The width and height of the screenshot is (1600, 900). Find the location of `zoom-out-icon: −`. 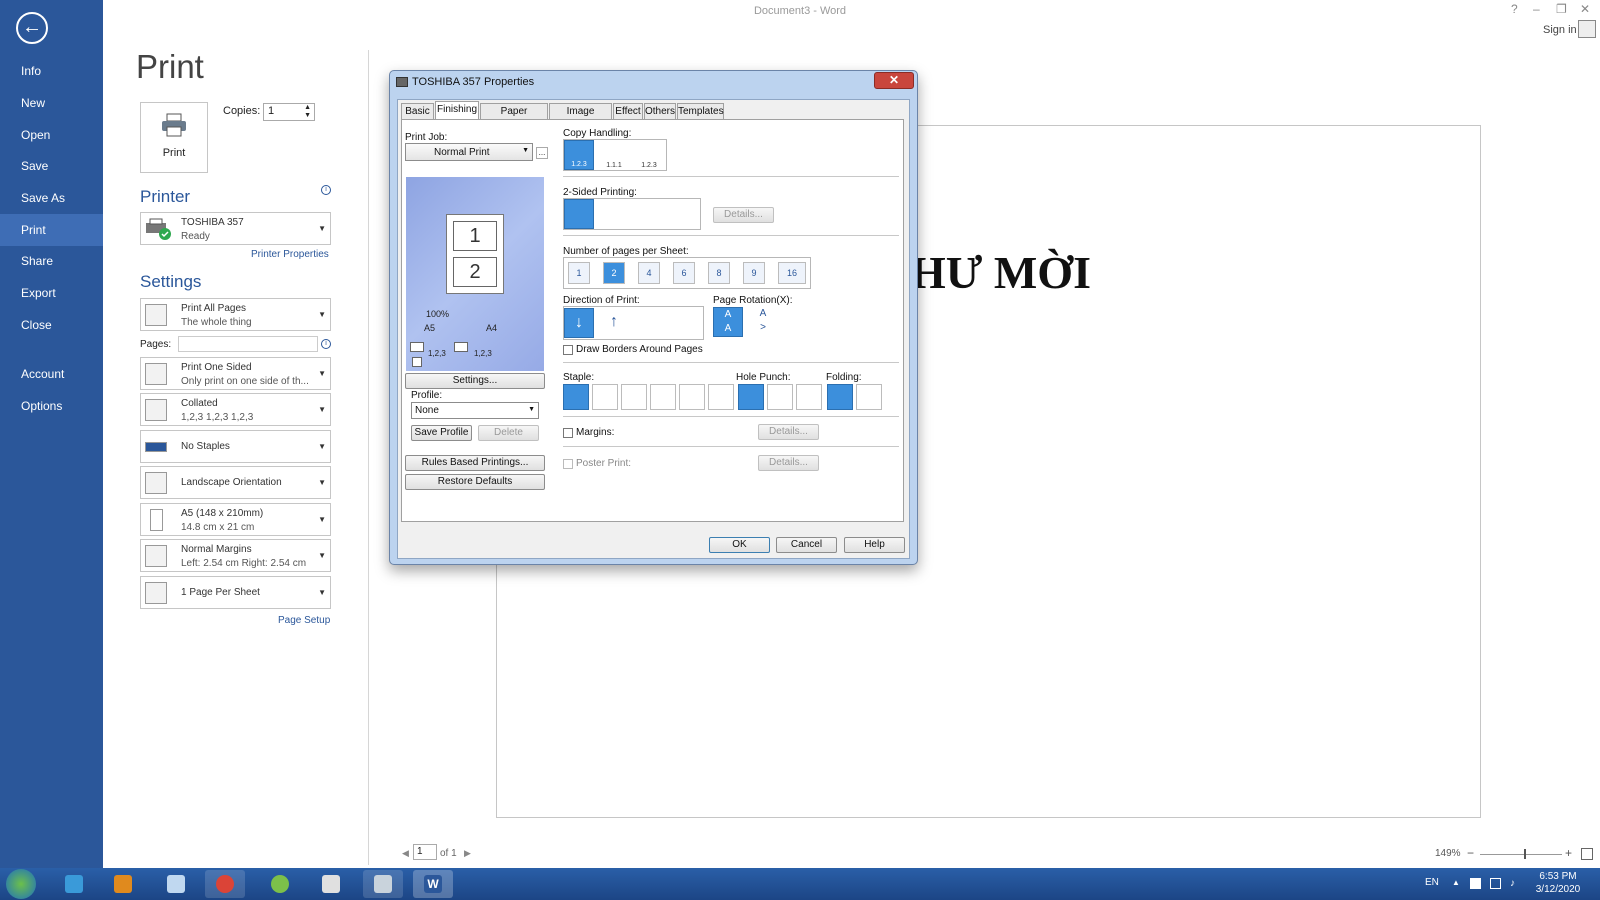

zoom-out-icon: − is located at coordinates (1470, 853).